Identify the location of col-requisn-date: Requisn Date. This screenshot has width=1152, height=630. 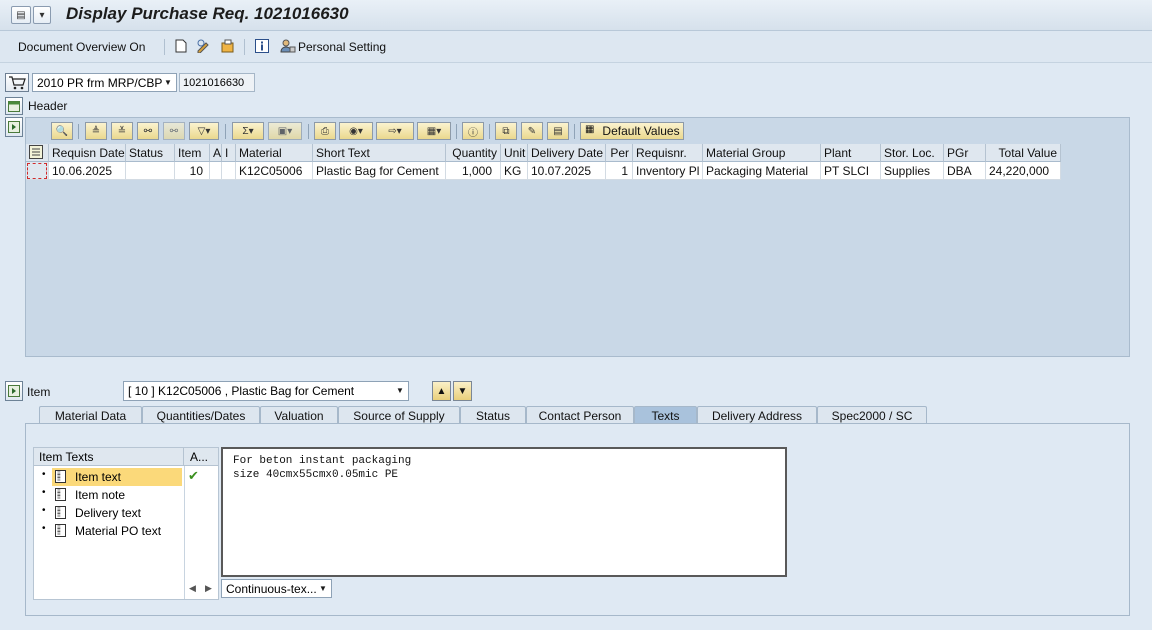
(87, 153).